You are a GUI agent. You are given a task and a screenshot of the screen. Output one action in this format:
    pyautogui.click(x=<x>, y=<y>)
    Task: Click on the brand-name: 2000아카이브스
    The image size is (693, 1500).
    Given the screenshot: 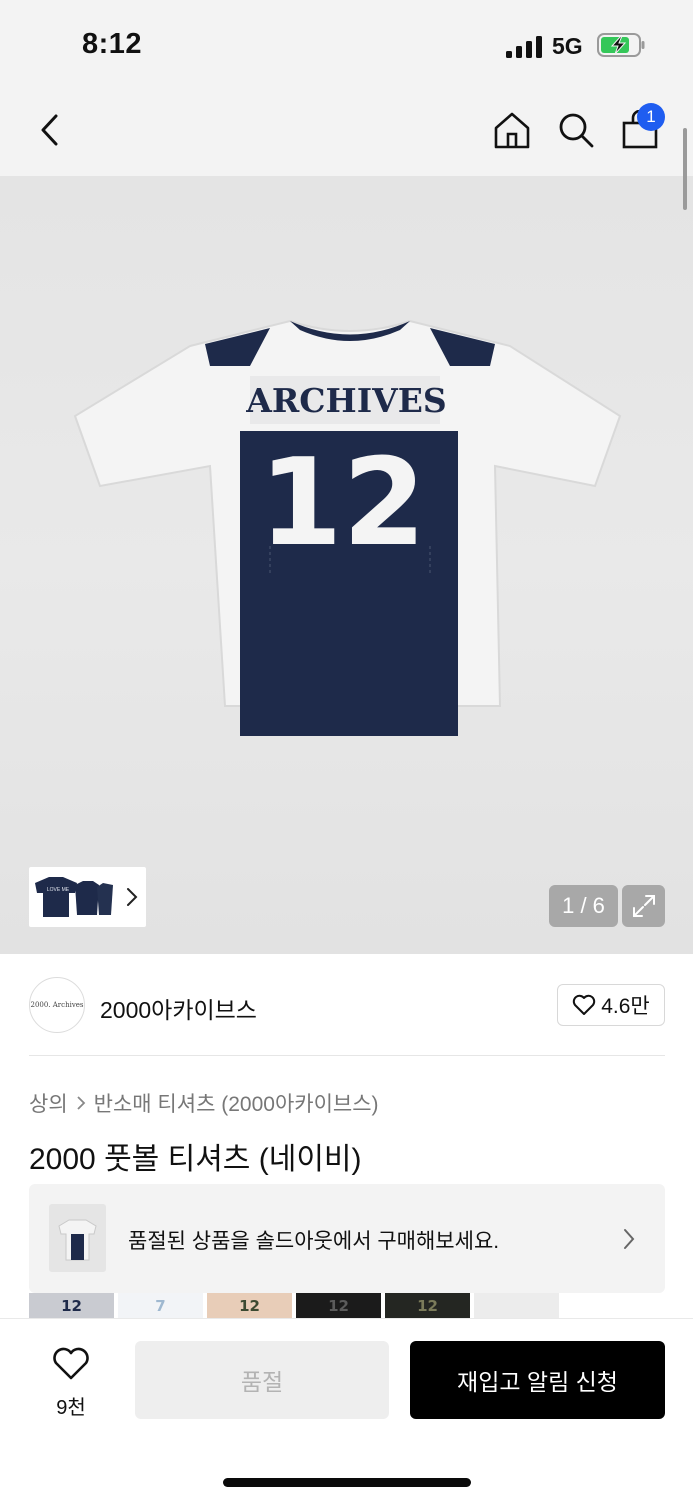 What is the action you would take?
    pyautogui.click(x=178, y=1008)
    